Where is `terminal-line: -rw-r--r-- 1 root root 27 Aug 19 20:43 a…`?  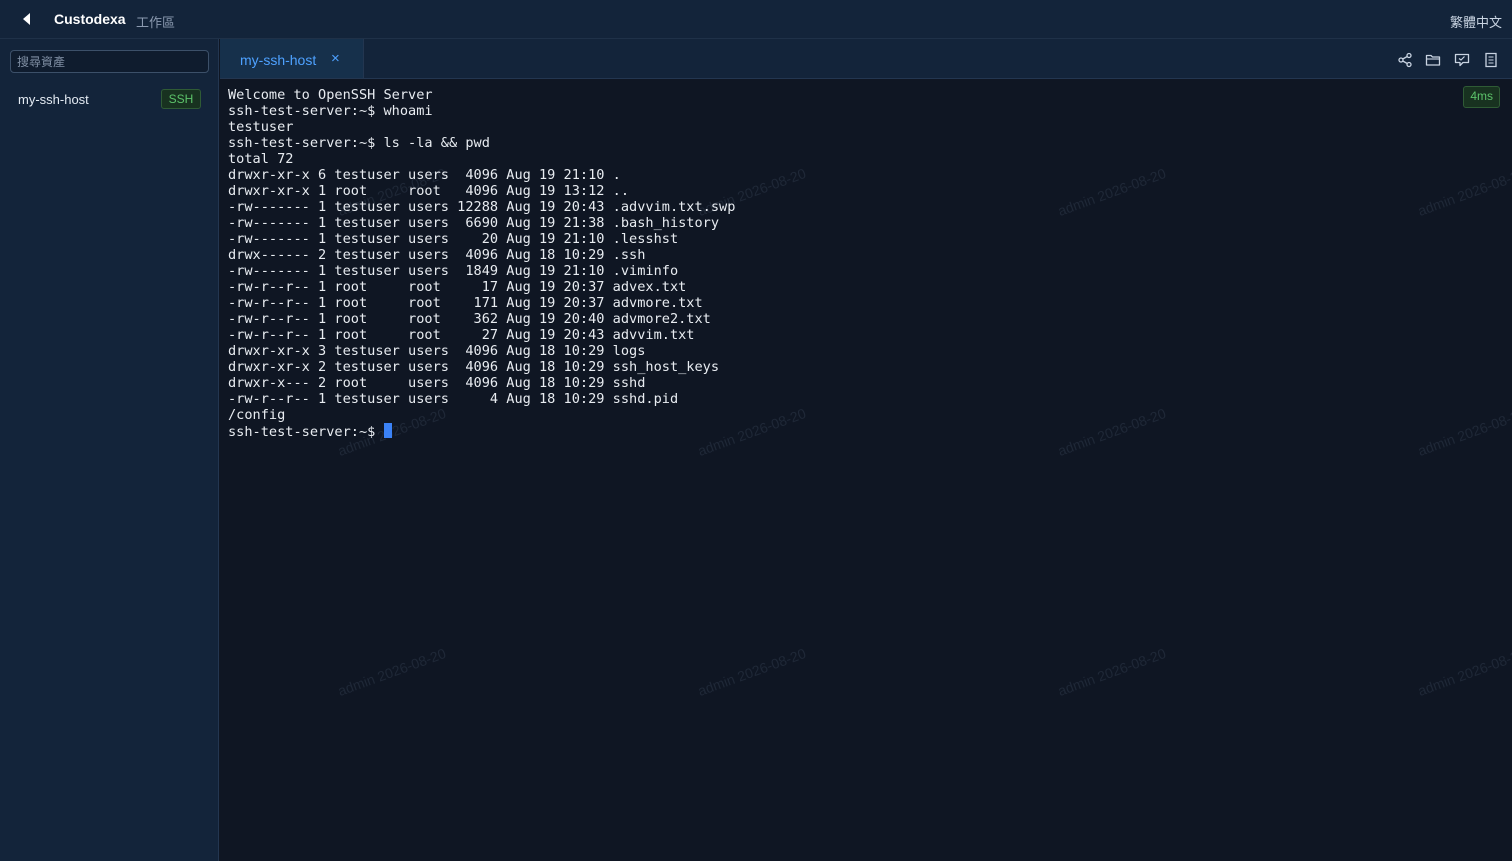
terminal-line: -rw-r--r-- 1 root root 27 Aug 19 20:43 a… is located at coordinates (461, 335).